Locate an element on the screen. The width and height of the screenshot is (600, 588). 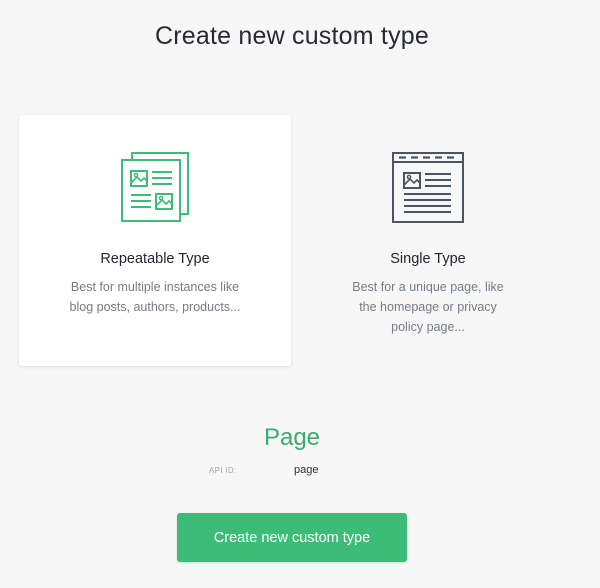
page-title: Create new custom type is located at coordinates (292, 36).